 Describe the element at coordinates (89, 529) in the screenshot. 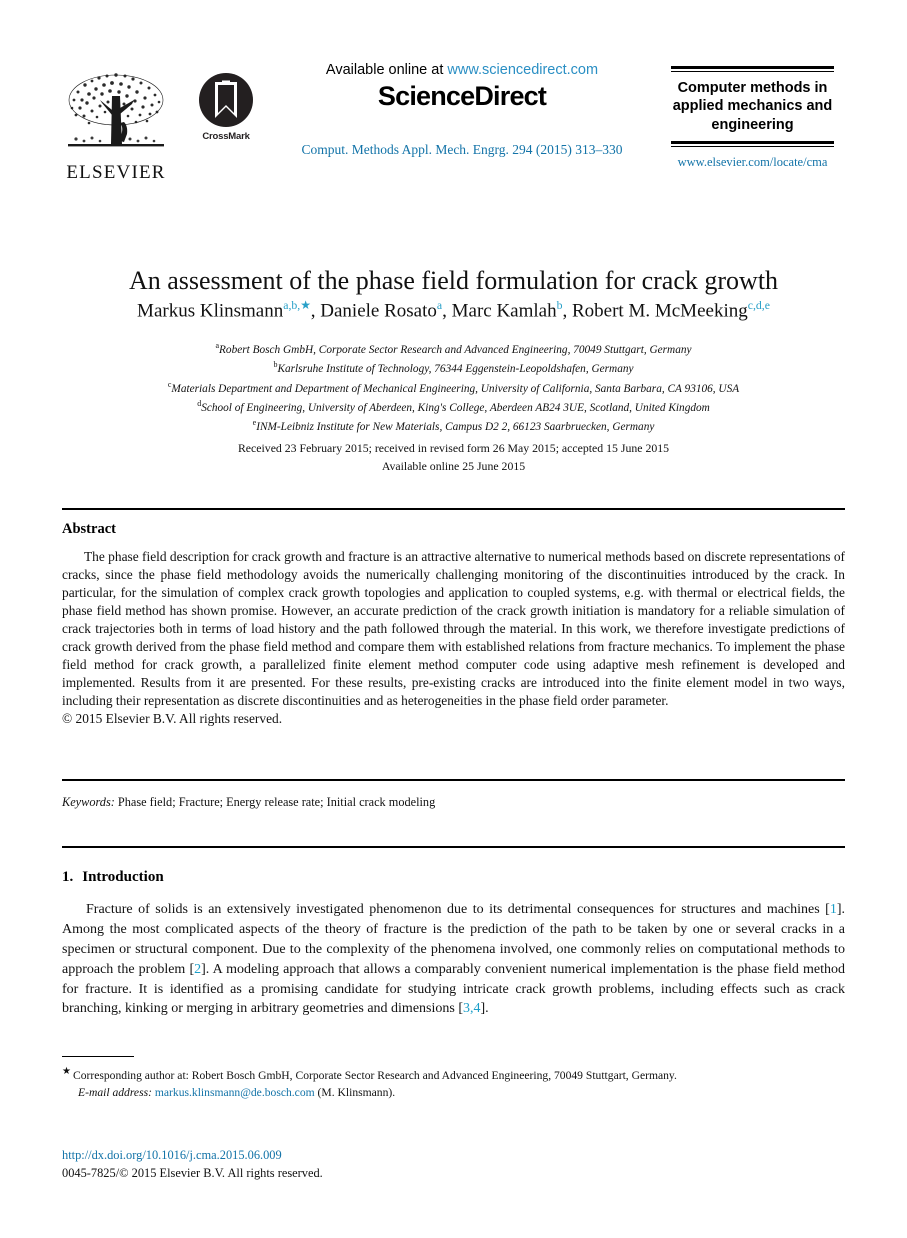

I see `abstract-heading: Abstract` at that location.